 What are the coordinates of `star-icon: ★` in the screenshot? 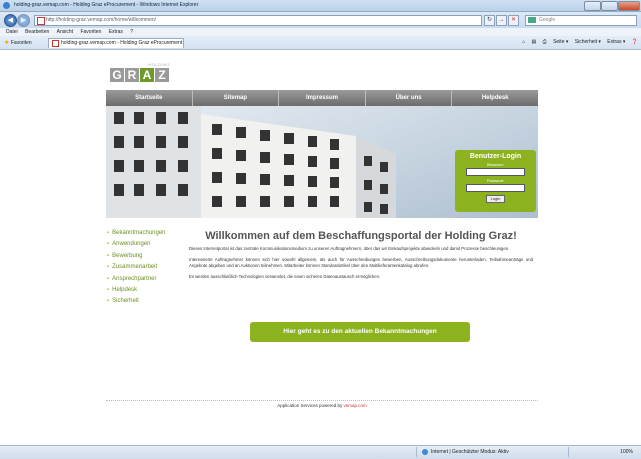 It's located at (7, 43).